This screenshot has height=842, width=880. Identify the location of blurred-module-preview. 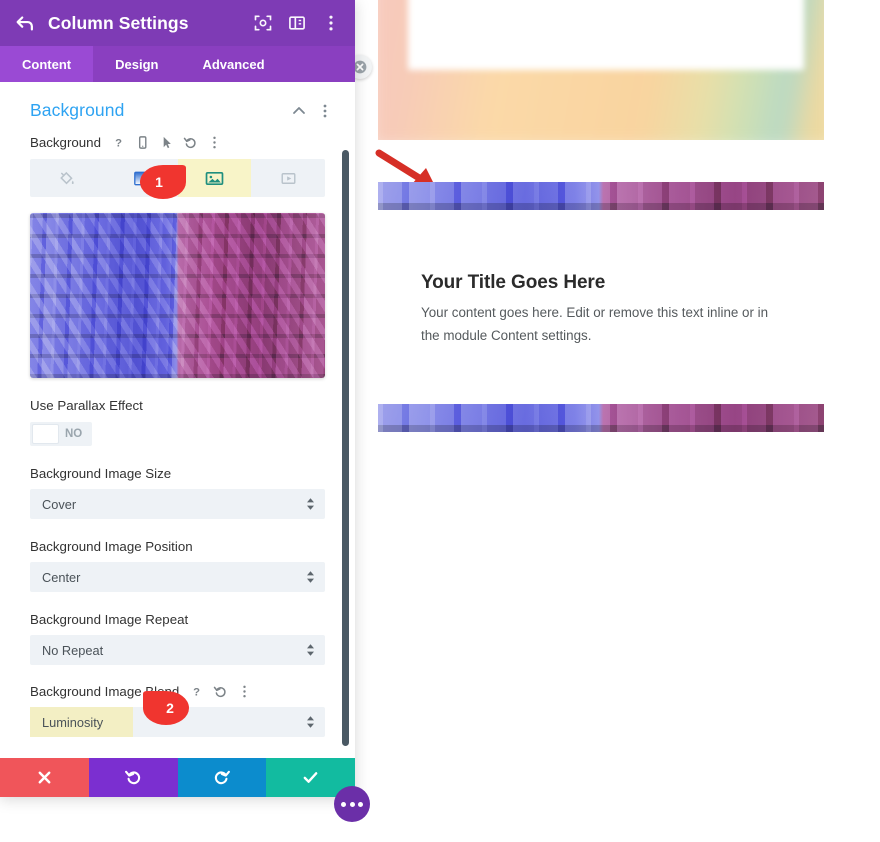
(601, 70).